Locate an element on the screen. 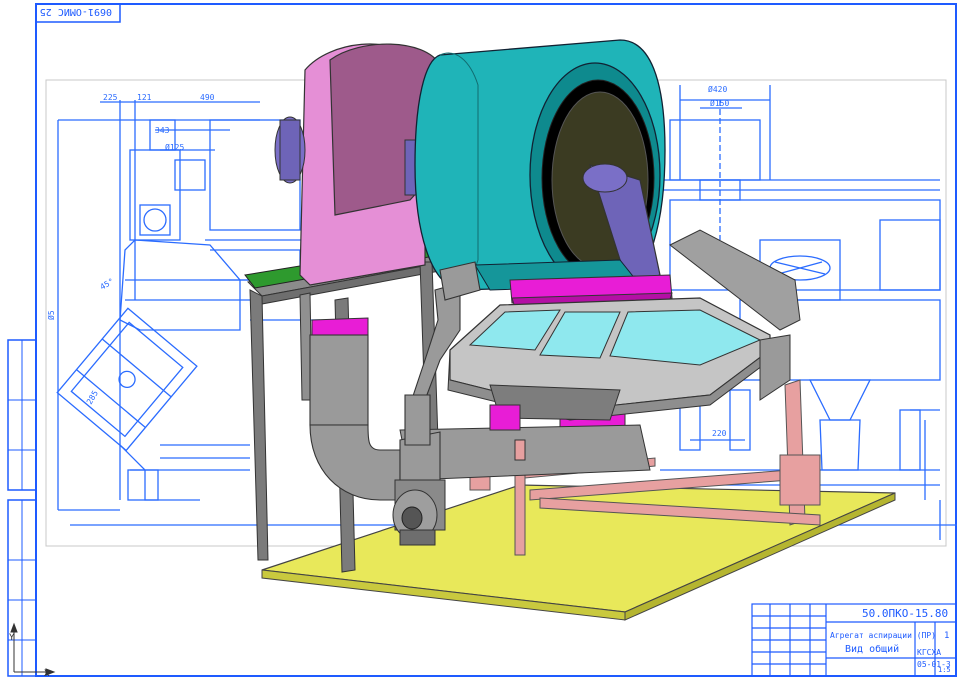 Image resolution: width=957 pixels, height=685 pixels. drum-separator is located at coordinates (540, 165).